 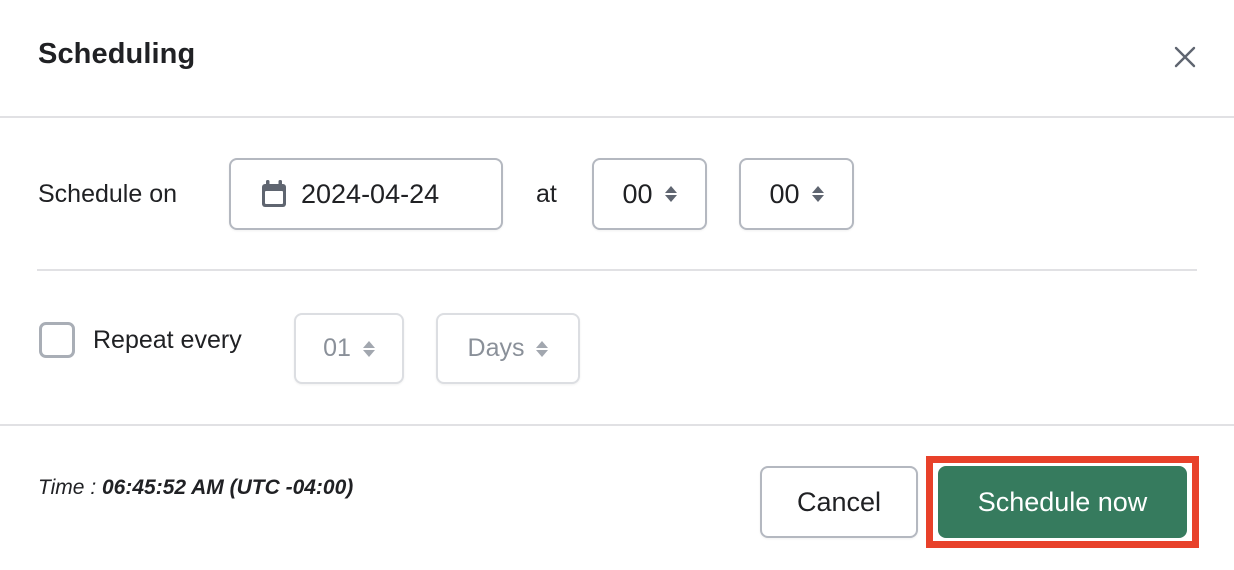 I want to click on schedule-now-button: Schedule now, so click(x=1062, y=502).